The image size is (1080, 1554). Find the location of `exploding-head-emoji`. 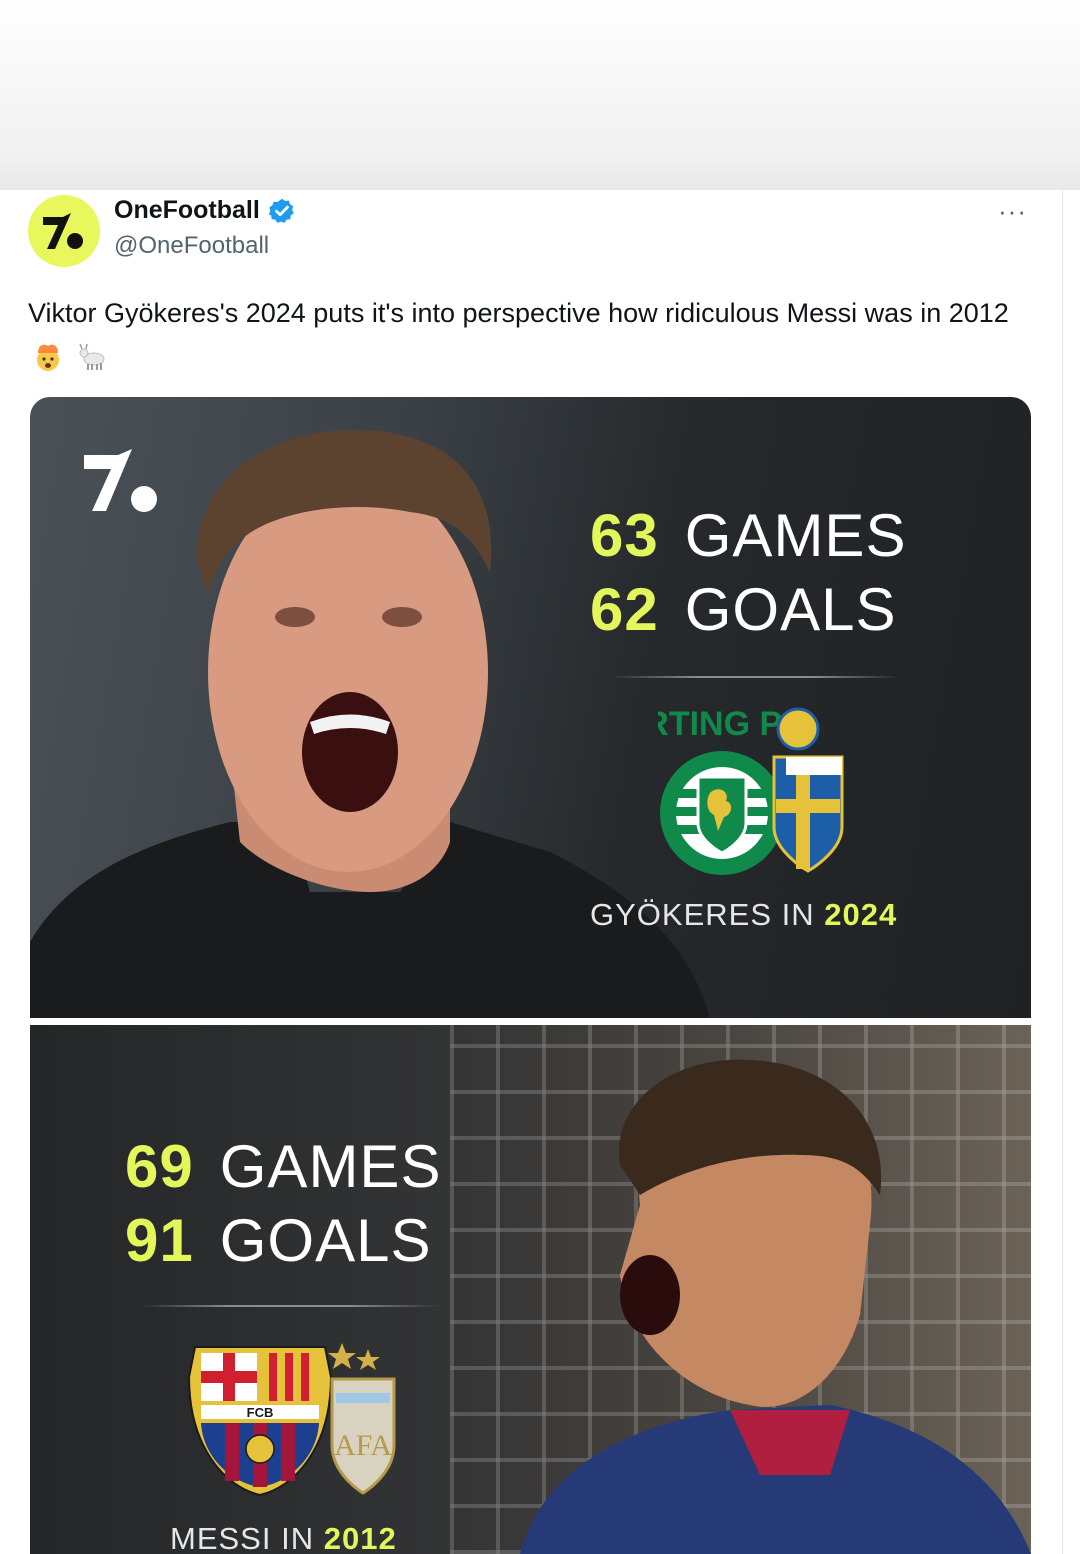

exploding-head-emoji is located at coordinates (48, 357).